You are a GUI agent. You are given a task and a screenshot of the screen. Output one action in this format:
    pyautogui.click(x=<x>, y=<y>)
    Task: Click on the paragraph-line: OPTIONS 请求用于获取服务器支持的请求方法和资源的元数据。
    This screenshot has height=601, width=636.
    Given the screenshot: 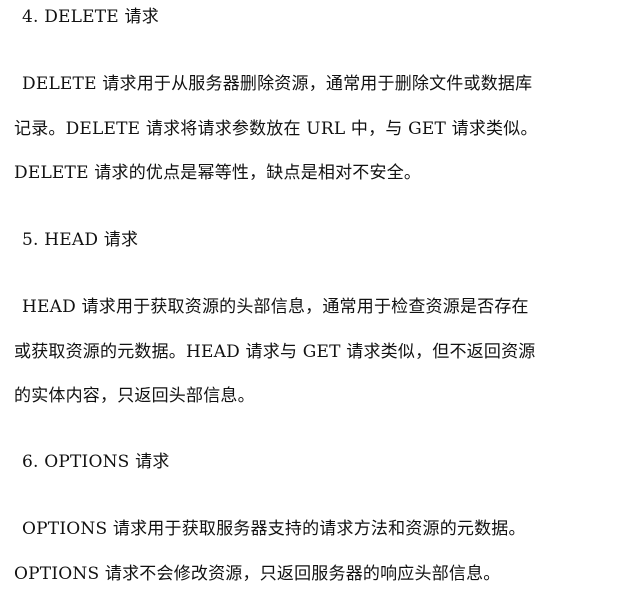 What is the action you would take?
    pyautogui.click(x=274, y=529)
    